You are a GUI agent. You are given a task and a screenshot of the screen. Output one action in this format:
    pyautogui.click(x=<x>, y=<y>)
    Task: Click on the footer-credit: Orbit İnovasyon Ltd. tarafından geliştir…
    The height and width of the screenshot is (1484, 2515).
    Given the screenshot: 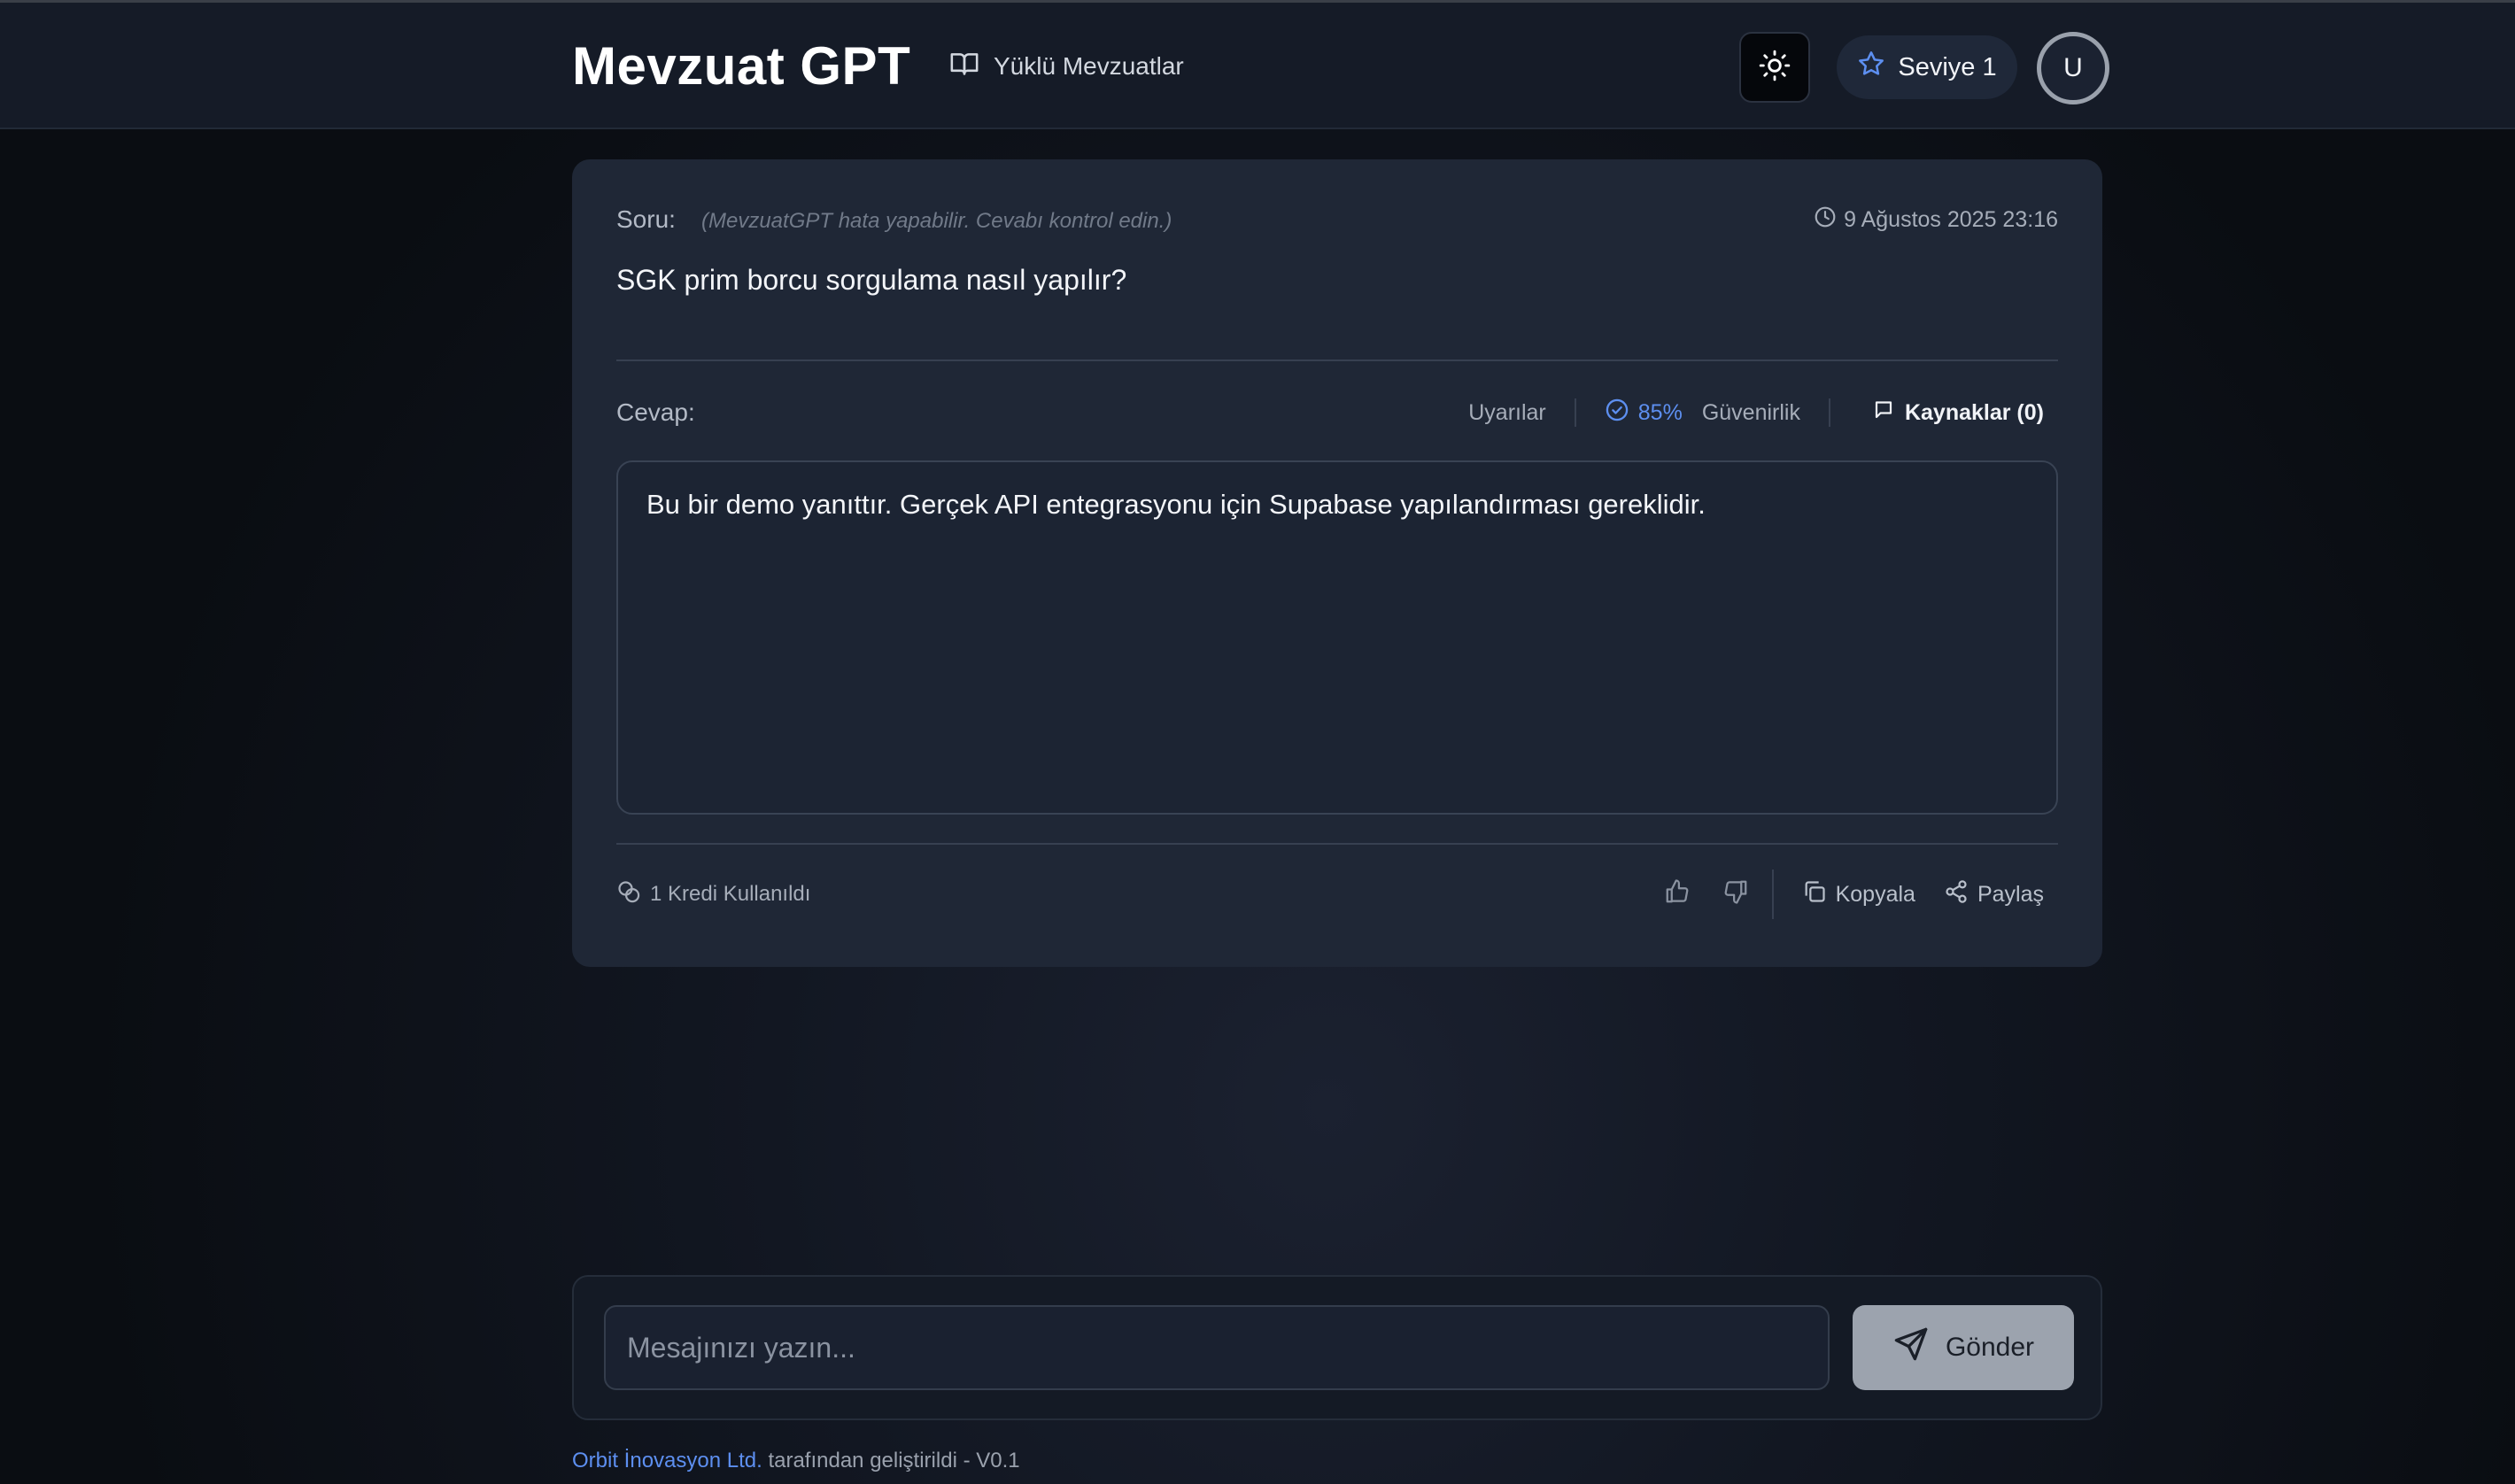 What is the action you would take?
    pyautogui.click(x=796, y=1461)
    